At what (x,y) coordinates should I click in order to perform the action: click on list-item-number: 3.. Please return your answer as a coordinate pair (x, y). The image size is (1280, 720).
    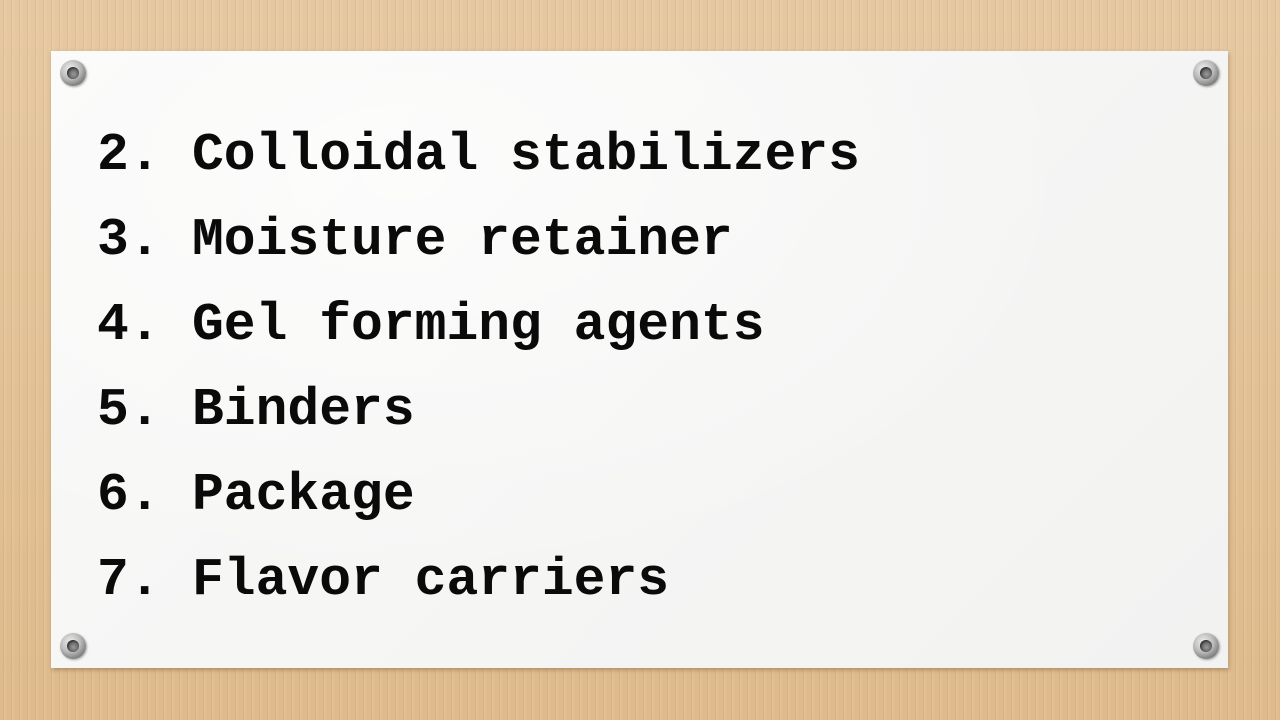
    Looking at the image, I should click on (129, 240).